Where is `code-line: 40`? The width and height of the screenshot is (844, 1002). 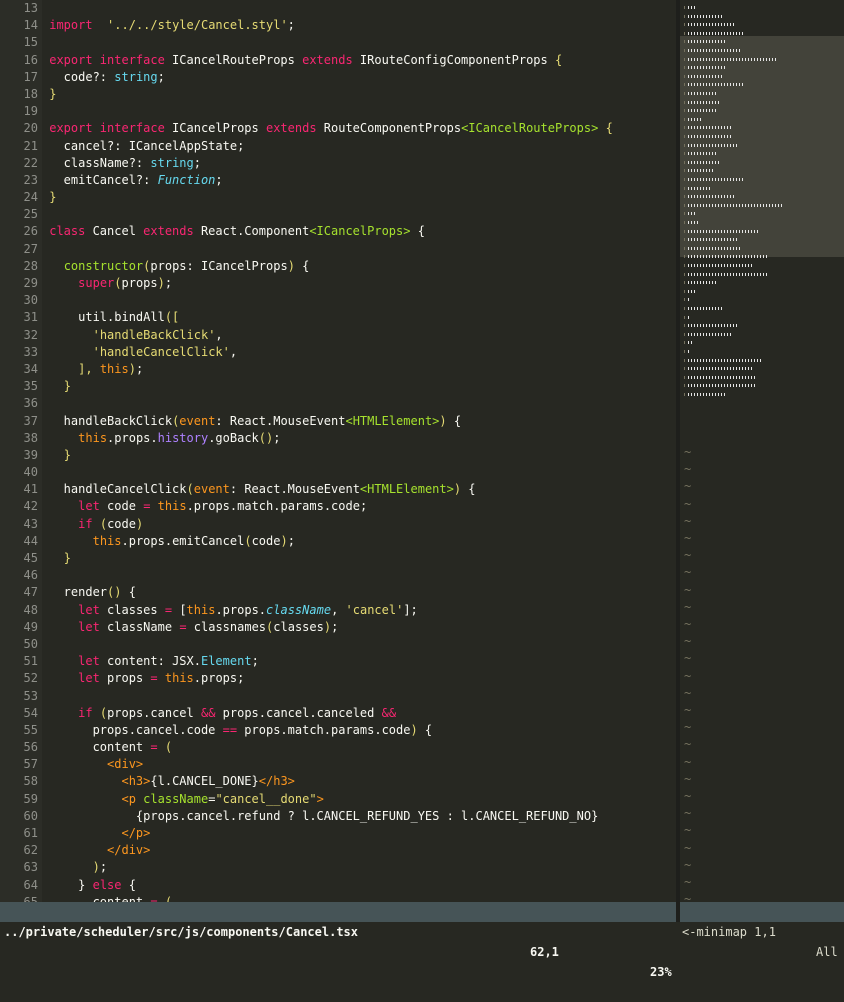 code-line: 40 is located at coordinates (338, 473).